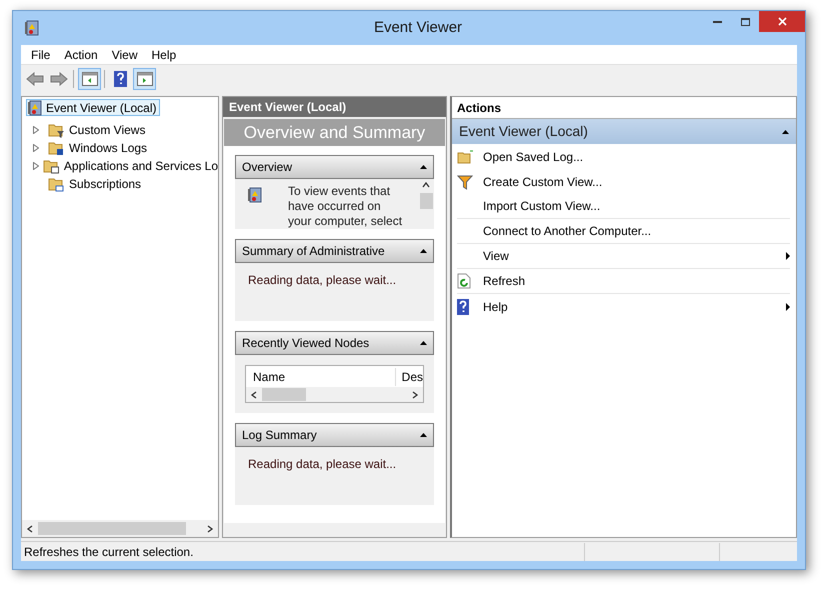 Image resolution: width=833 pixels, height=590 pixels. Describe the element at coordinates (35, 79) in the screenshot. I see `back-arrow-icon` at that location.